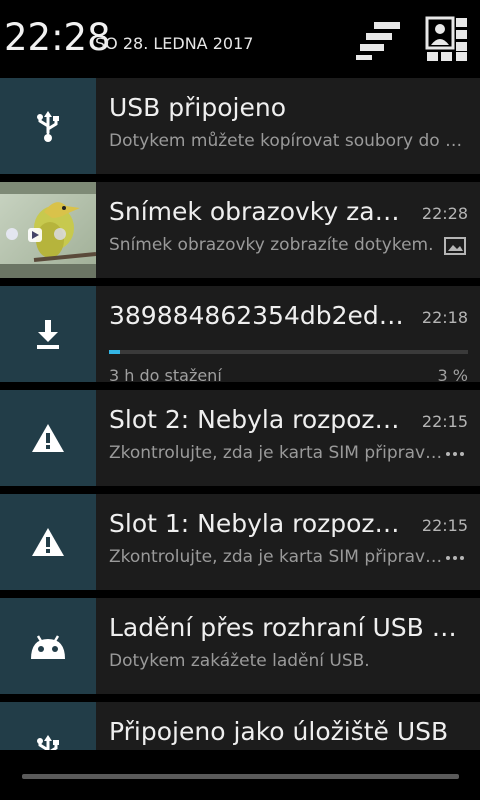 This screenshot has height=800, width=480. Describe the element at coordinates (174, 43) in the screenshot. I see `date: SO 28. LEDNA 2017` at that location.